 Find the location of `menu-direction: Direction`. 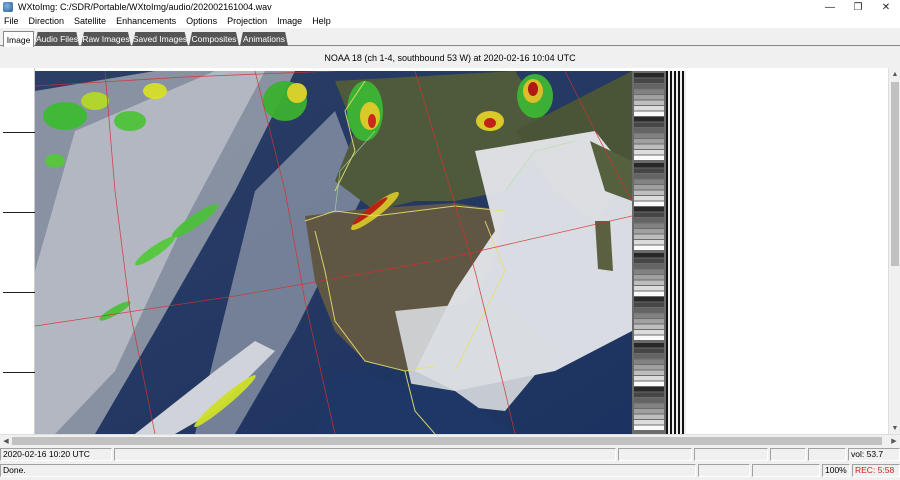

menu-direction: Direction is located at coordinates (47, 21).